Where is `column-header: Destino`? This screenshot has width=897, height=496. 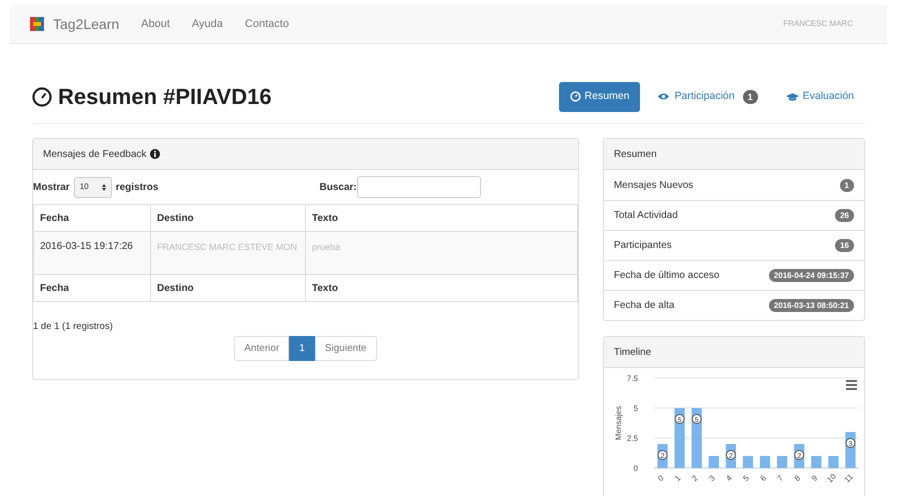
column-header: Destino is located at coordinates (228, 218).